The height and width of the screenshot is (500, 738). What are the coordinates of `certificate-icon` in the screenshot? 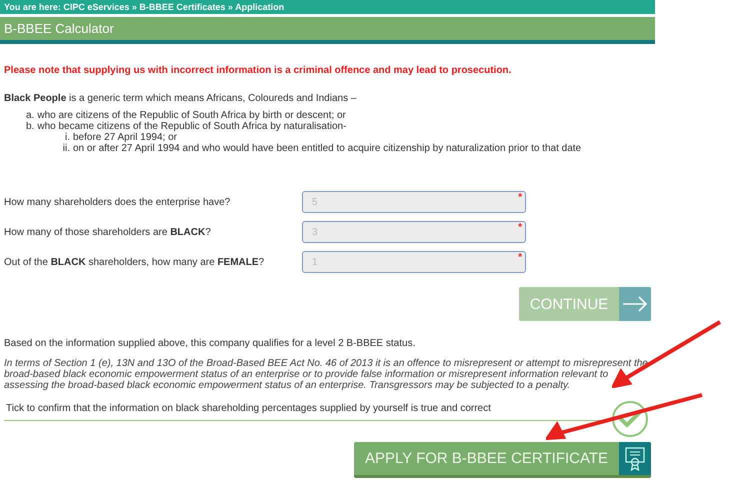 It's located at (635, 458).